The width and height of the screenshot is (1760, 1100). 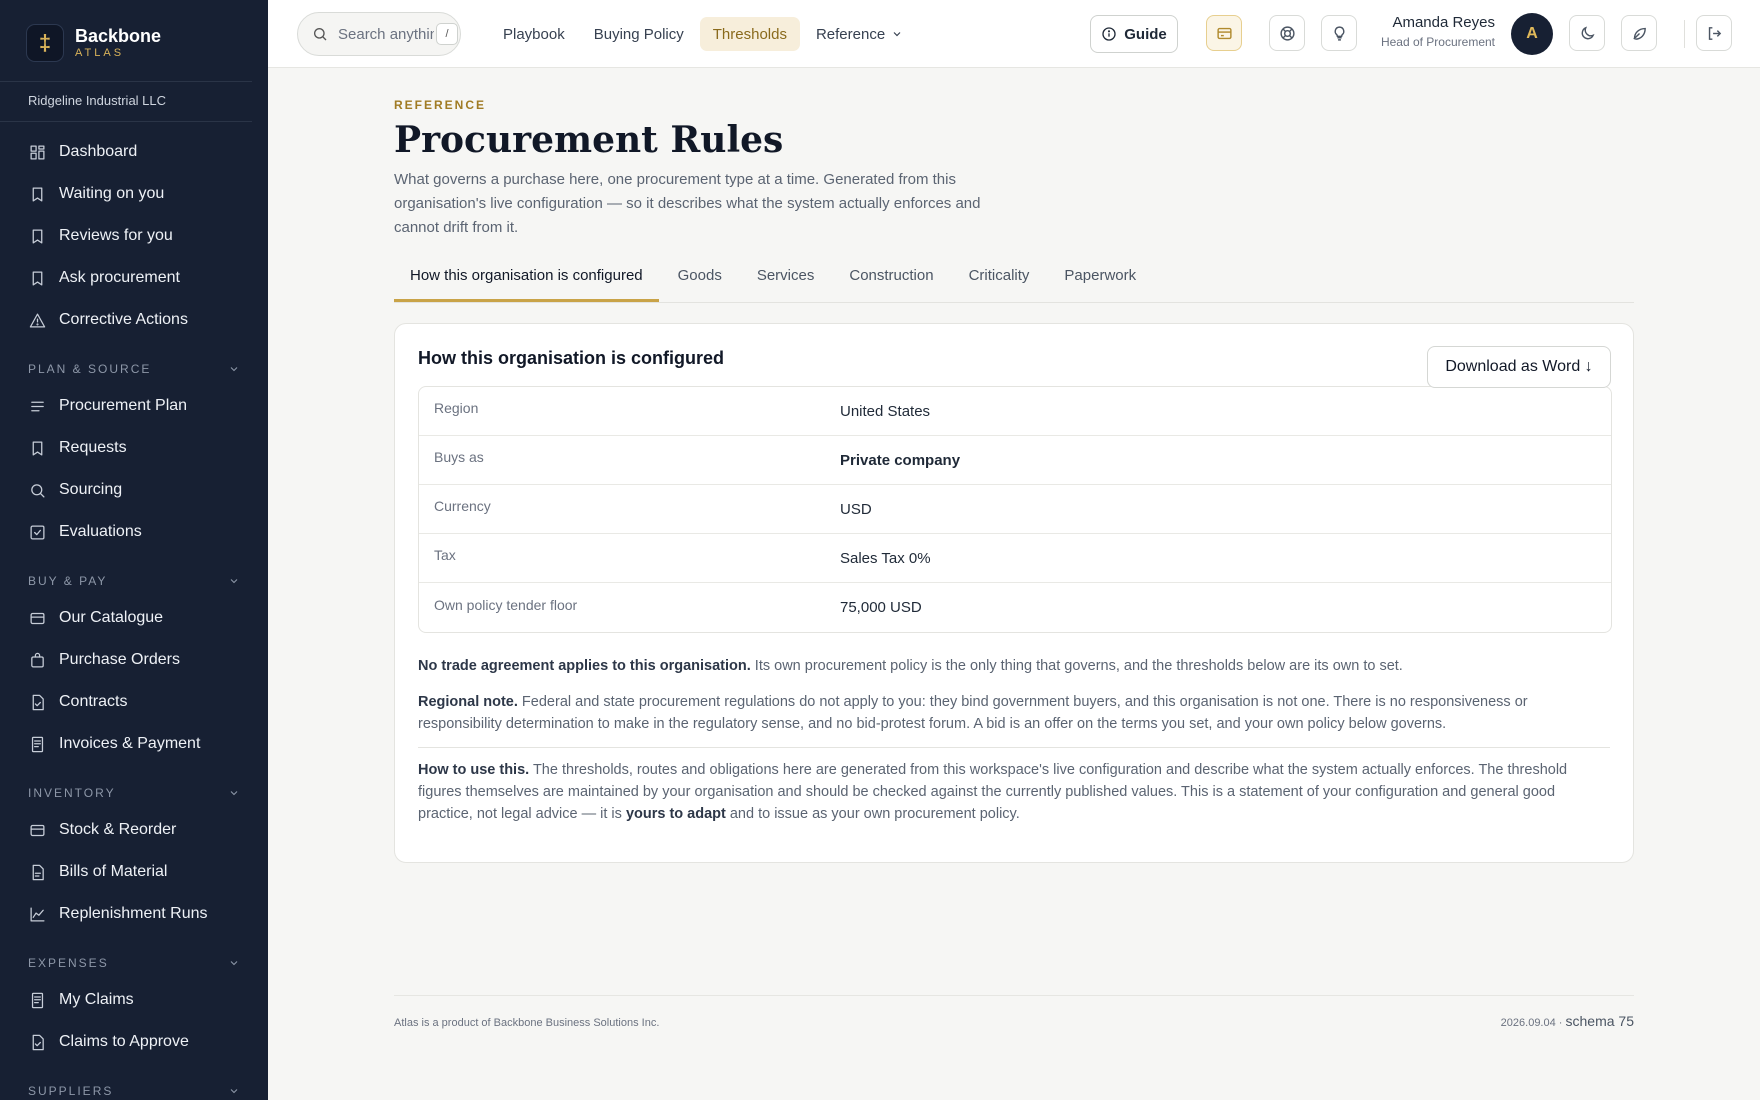 I want to click on sidebar-item-label: Corrective Actions, so click(x=123, y=319).